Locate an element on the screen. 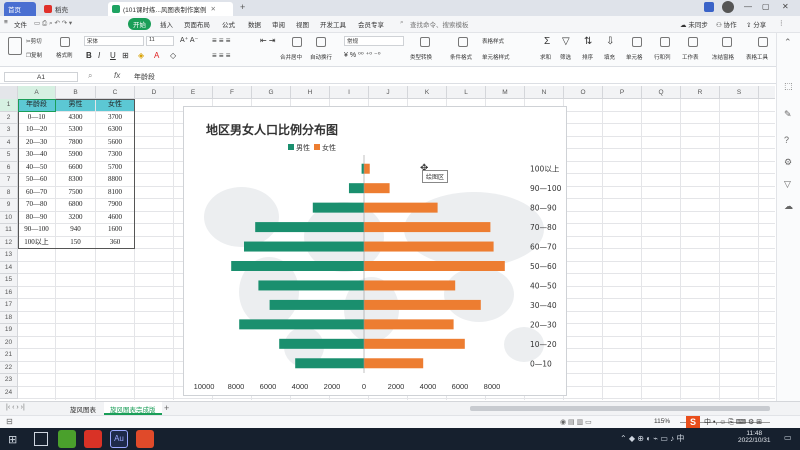 The height and width of the screenshot is (450, 800). clock: 11:48 2022/10/31 is located at coordinates (754, 437).